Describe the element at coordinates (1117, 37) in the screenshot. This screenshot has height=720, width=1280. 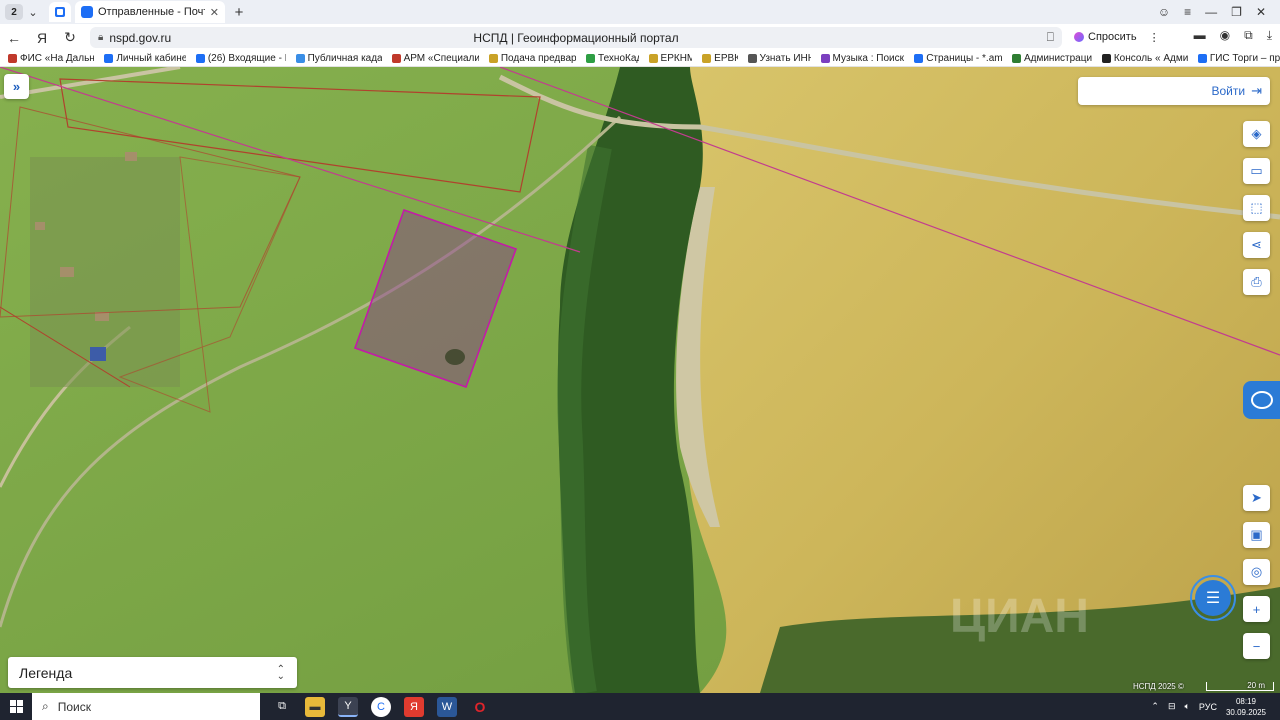
I see `ask-button: Спросить ⋮` at that location.